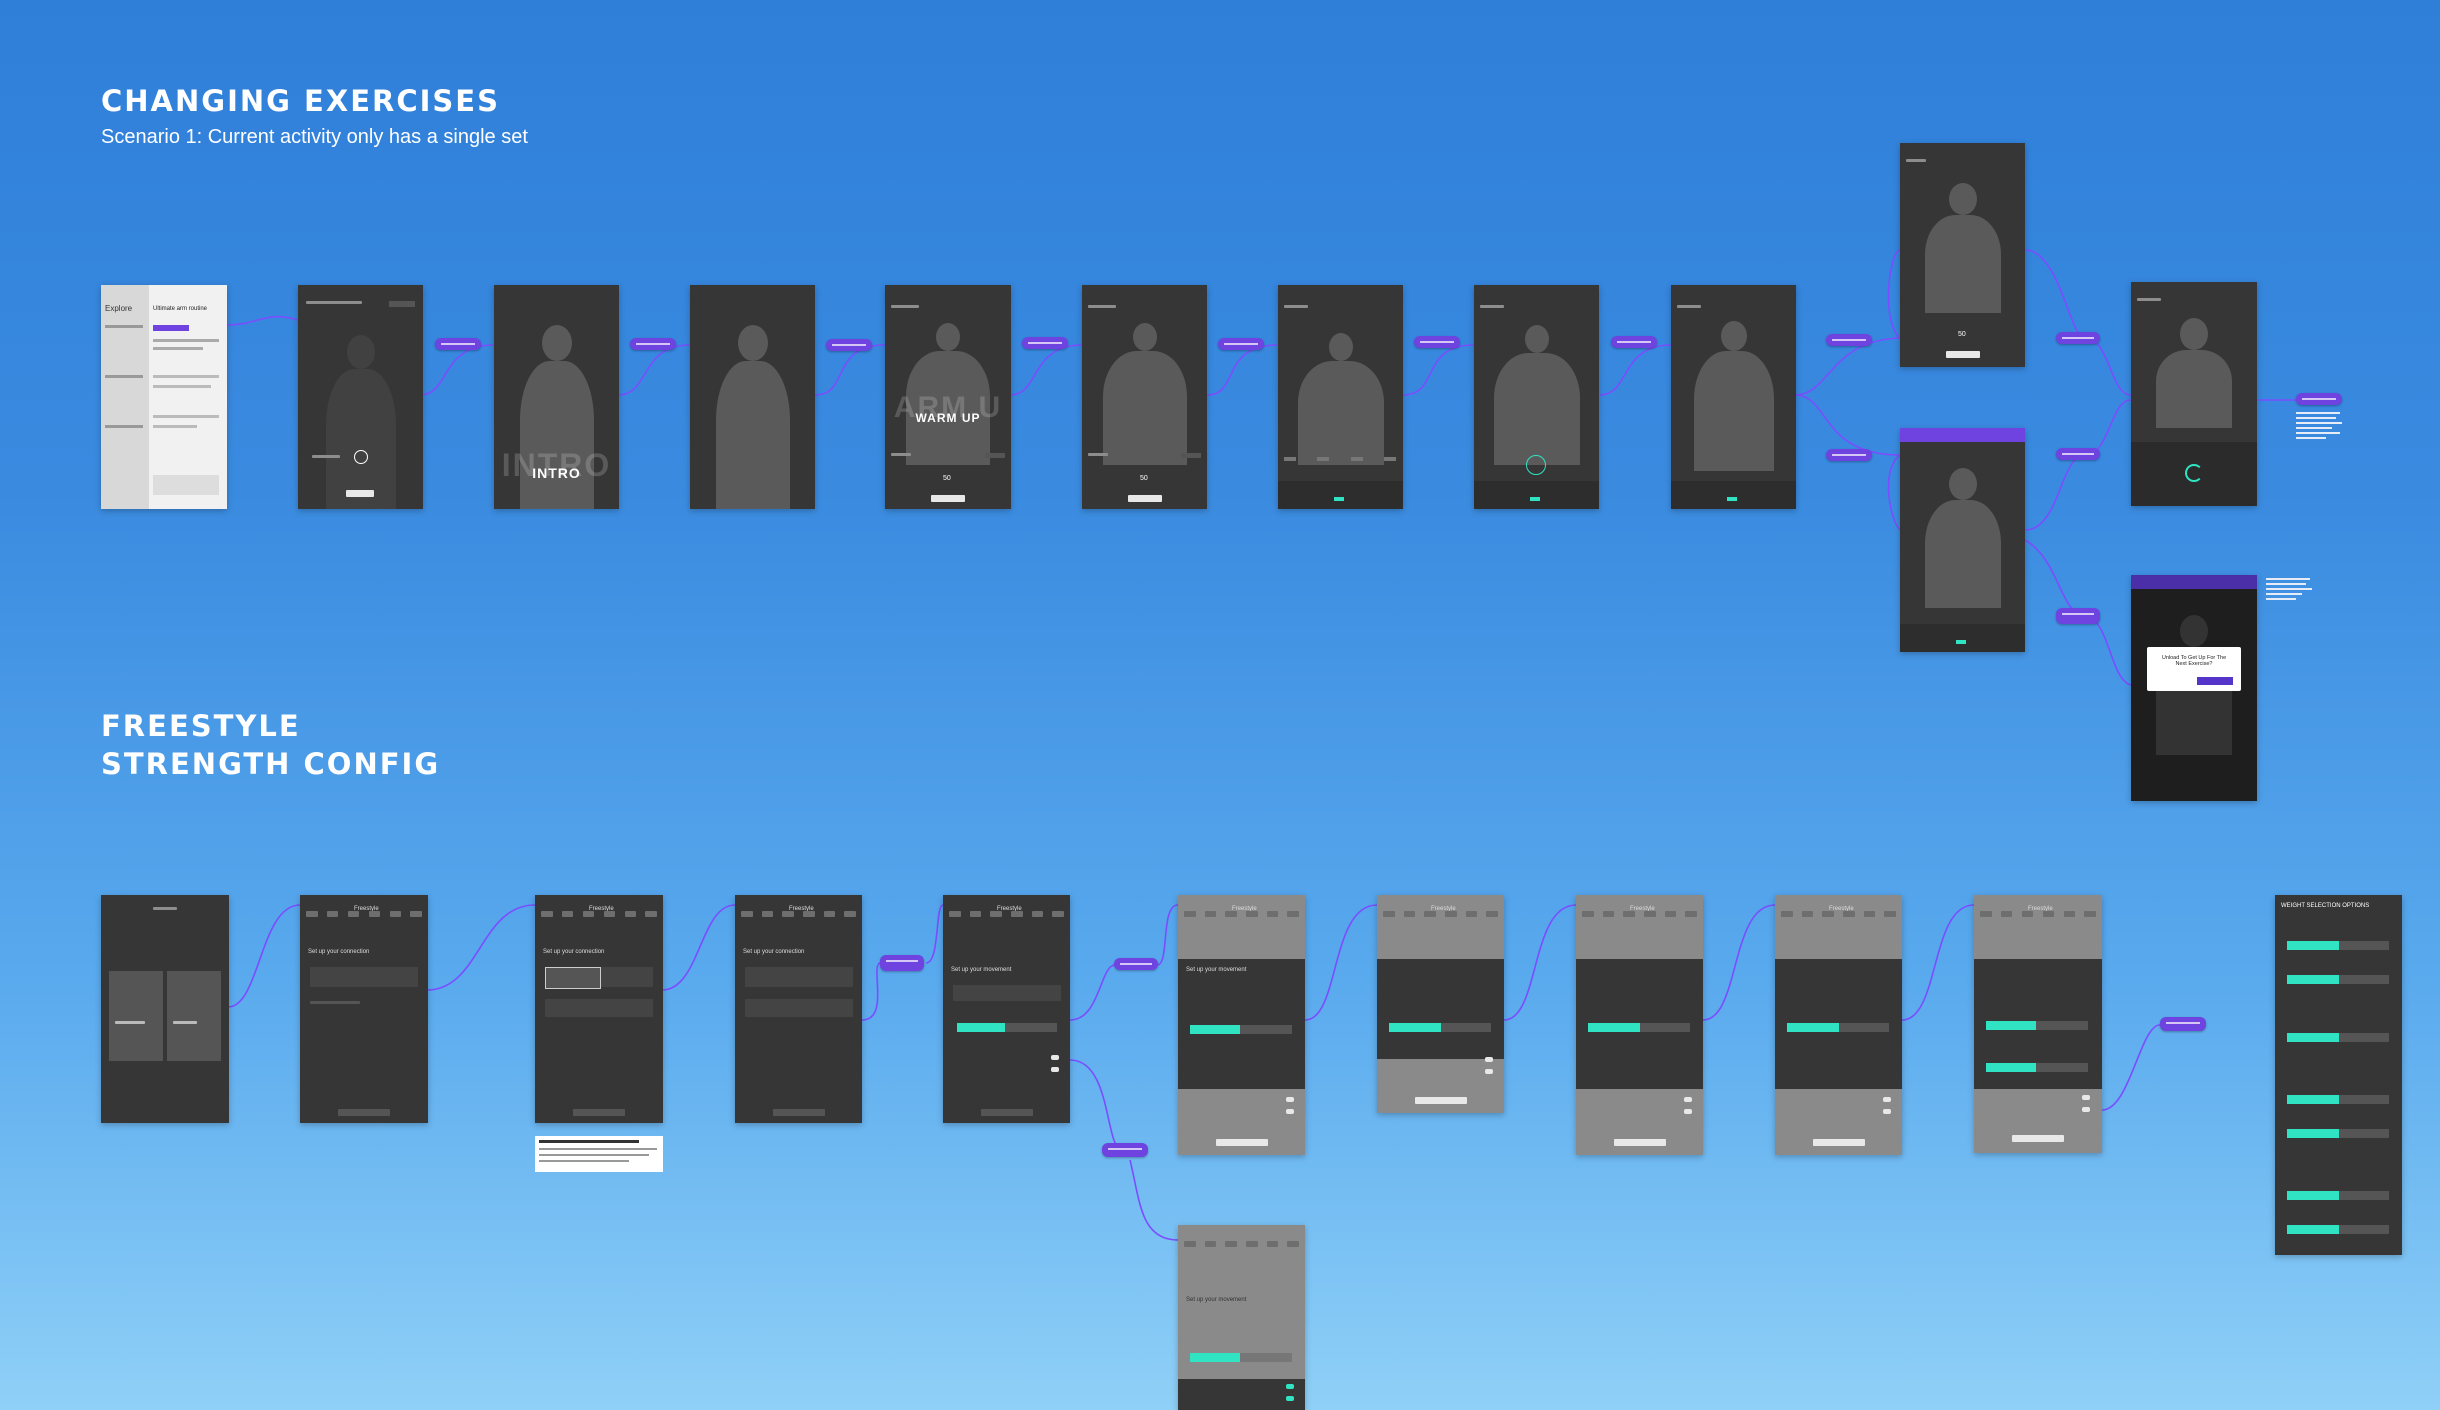 This screenshot has width=2440, height=1410. What do you see at coordinates (364, 1009) in the screenshot?
I see `screen-freestyle-connection: Freestyle Set up your connection` at bounding box center [364, 1009].